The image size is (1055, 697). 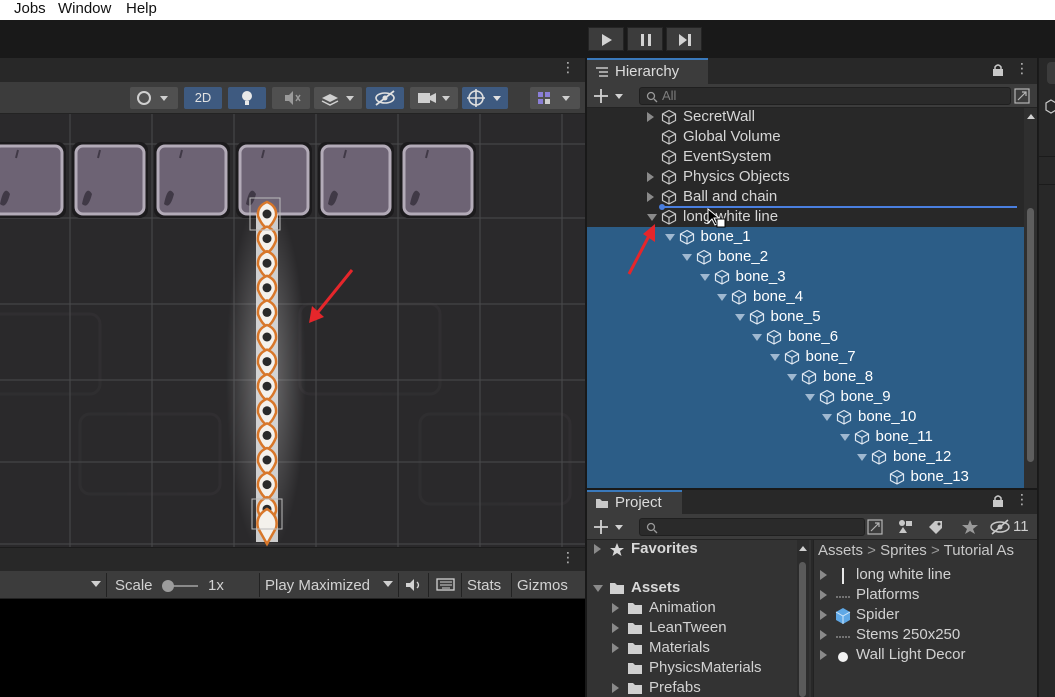 I want to click on hierarchy-item: bone_10, so click(x=807, y=417).